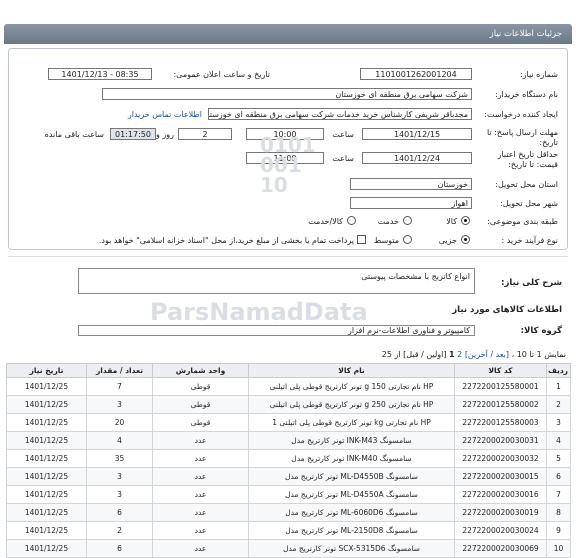  Describe the element at coordinates (558, 530) in the screenshot. I see `cell-row-number: 9` at that location.